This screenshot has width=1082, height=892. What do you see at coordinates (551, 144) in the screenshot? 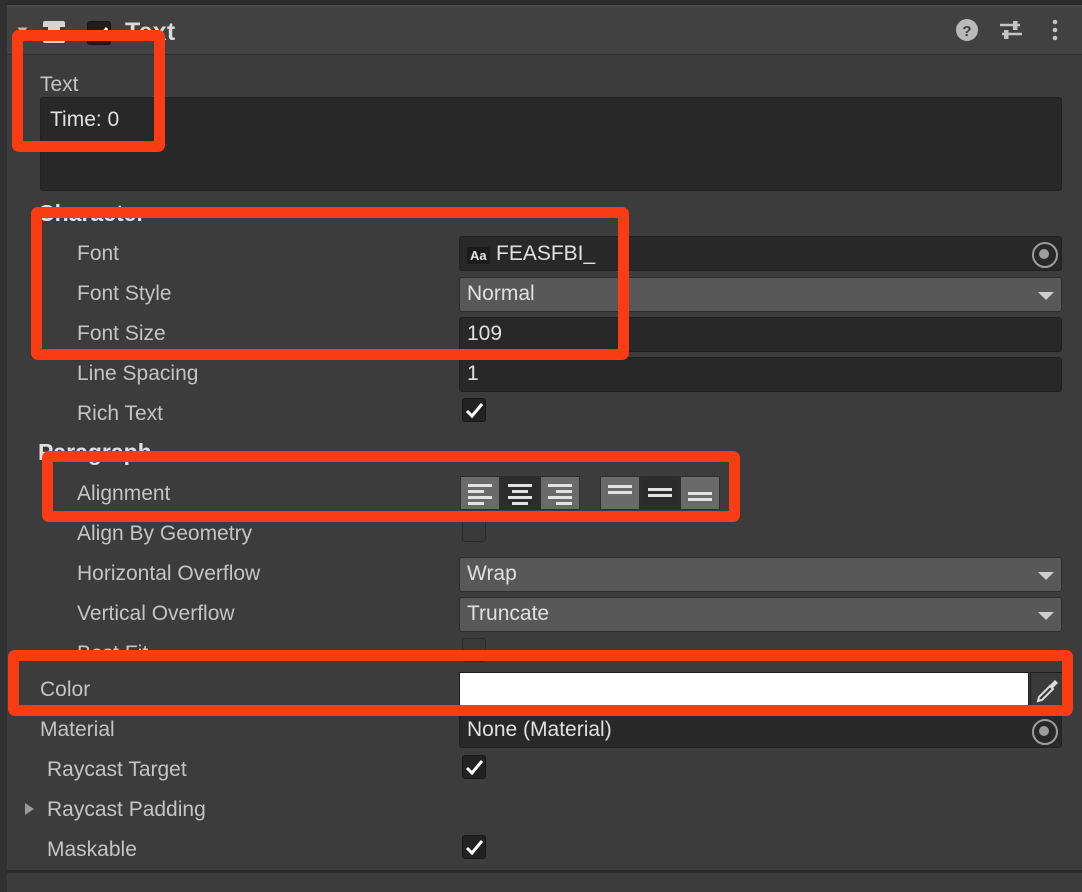
I see `text-value-textarea` at bounding box center [551, 144].